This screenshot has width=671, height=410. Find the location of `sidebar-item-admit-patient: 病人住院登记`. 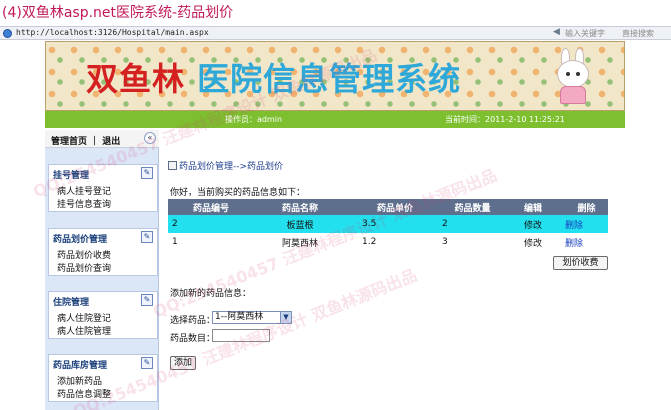

sidebar-item-admit-patient: 病人住院登记 is located at coordinates (84, 317).